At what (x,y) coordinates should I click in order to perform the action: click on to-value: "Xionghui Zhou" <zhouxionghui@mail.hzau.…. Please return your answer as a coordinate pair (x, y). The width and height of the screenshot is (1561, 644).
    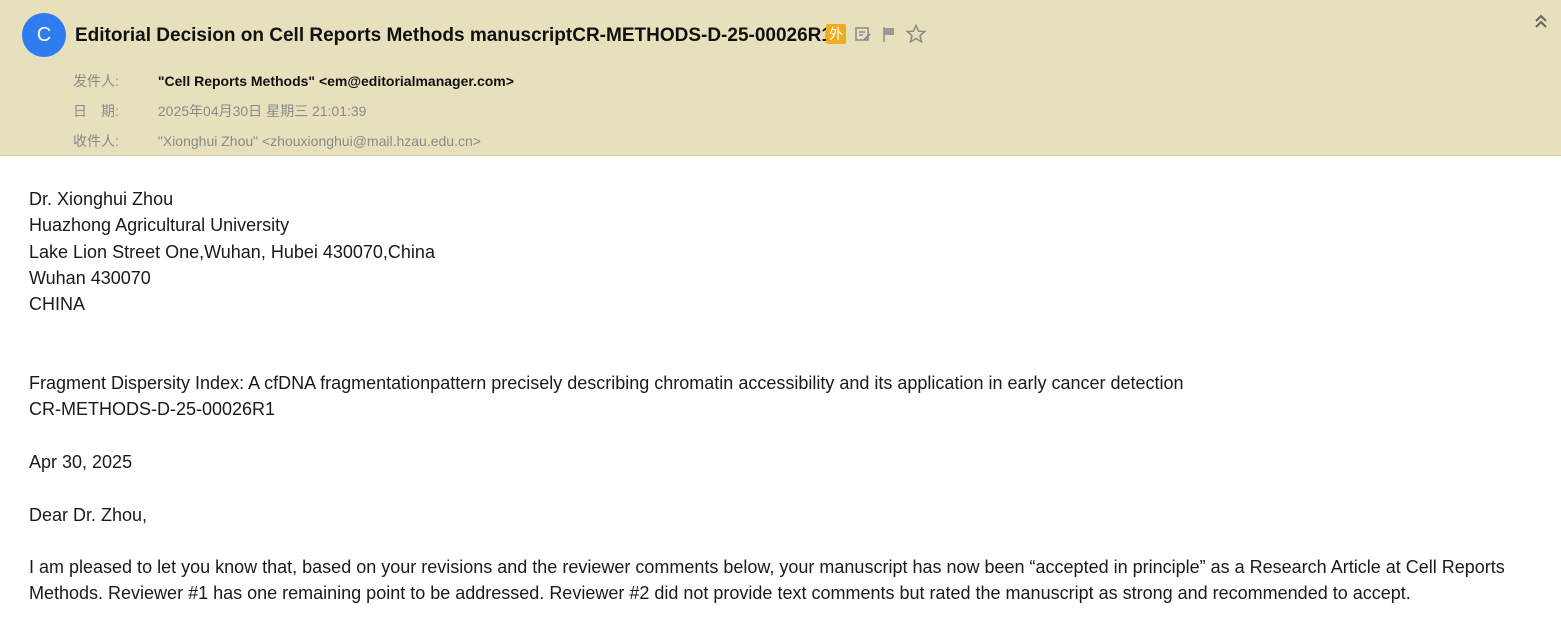
    Looking at the image, I should click on (319, 141).